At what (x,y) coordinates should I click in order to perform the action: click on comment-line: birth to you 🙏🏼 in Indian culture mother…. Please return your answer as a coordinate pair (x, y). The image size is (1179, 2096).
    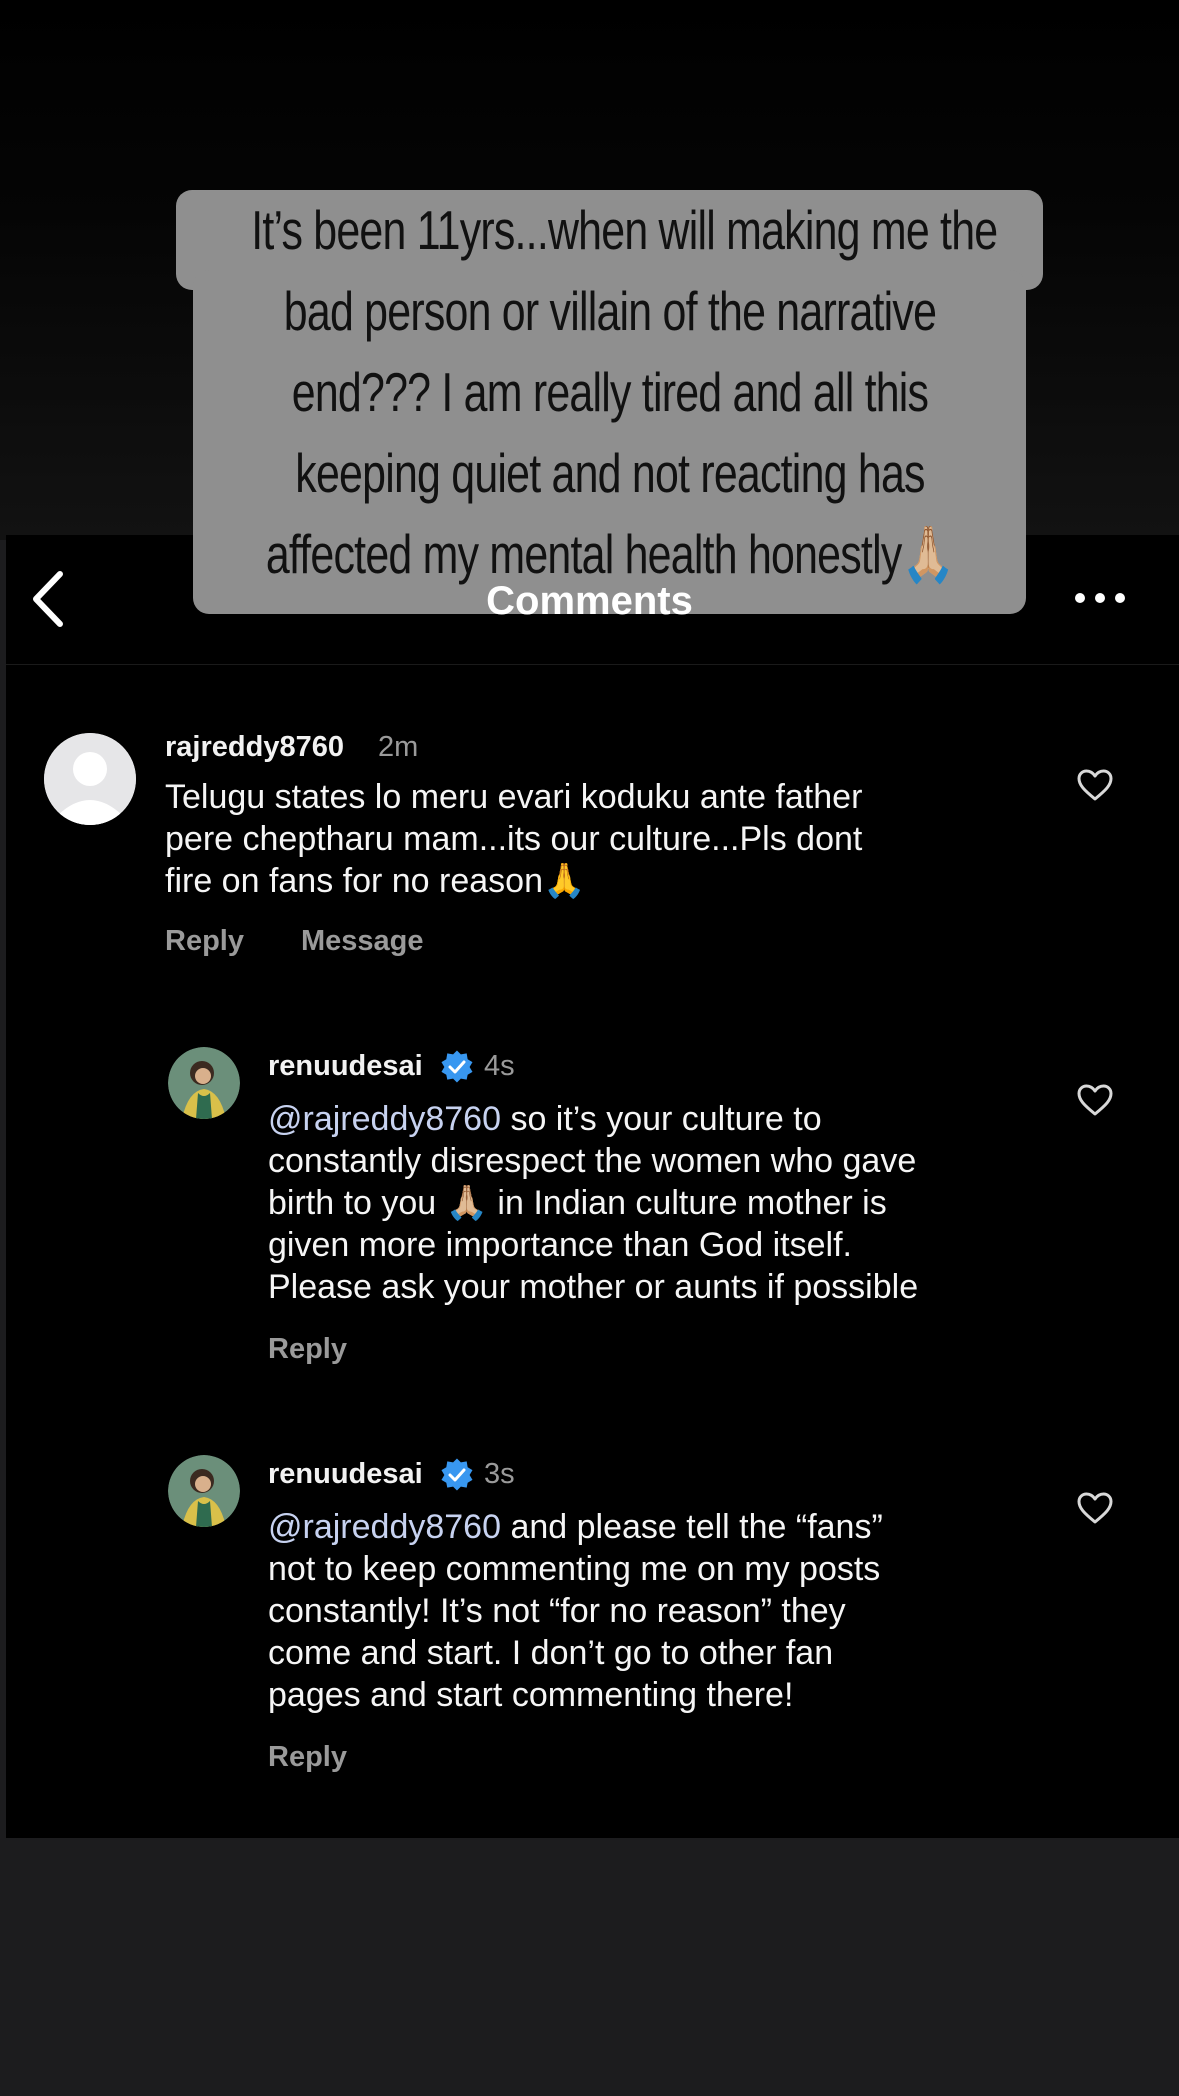
    Looking at the image, I should click on (577, 1203).